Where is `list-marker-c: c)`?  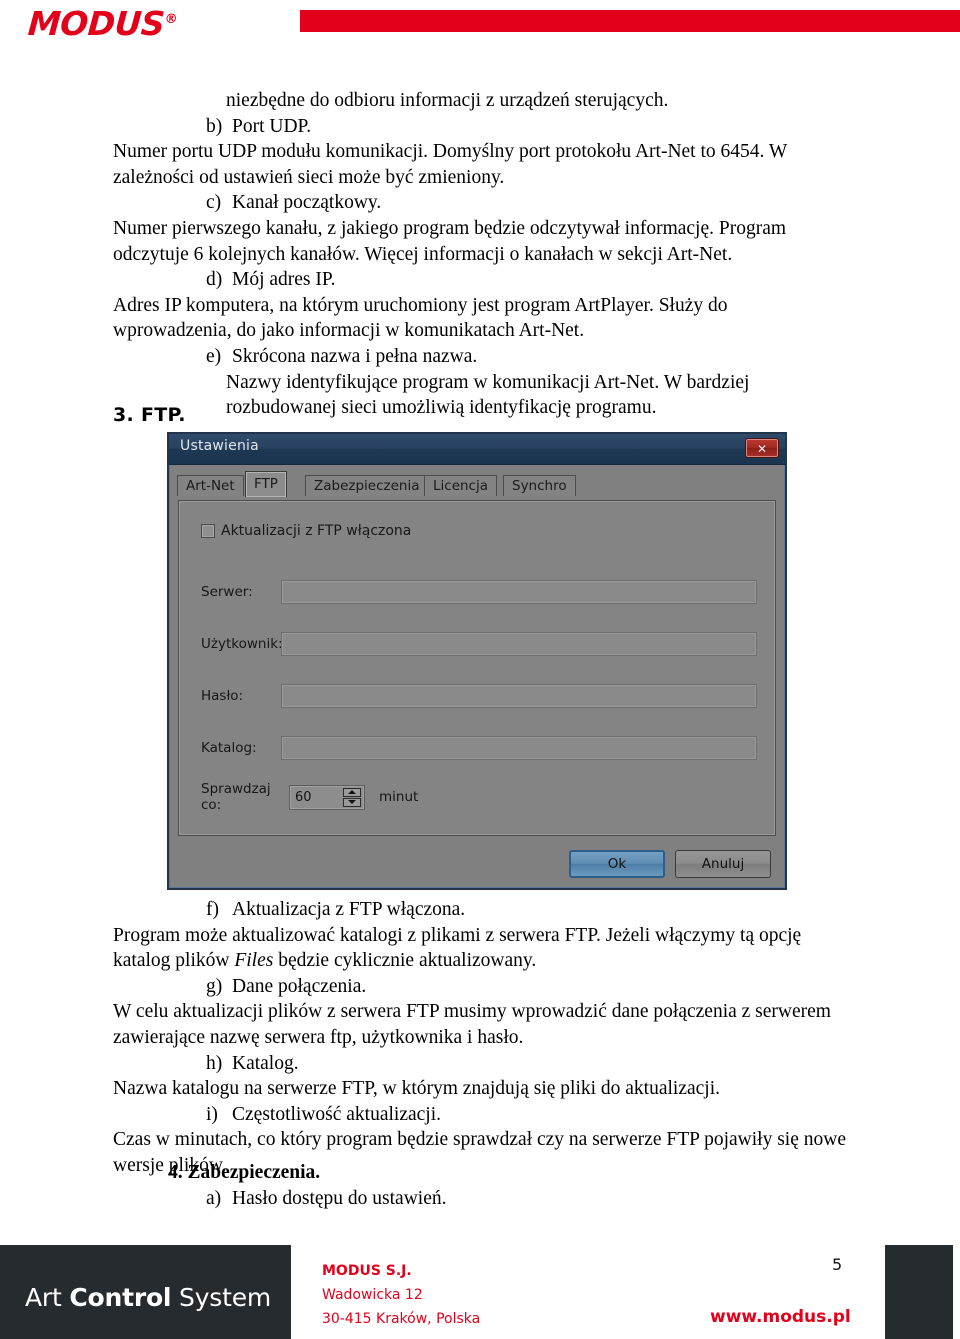 list-marker-c: c) is located at coordinates (214, 203).